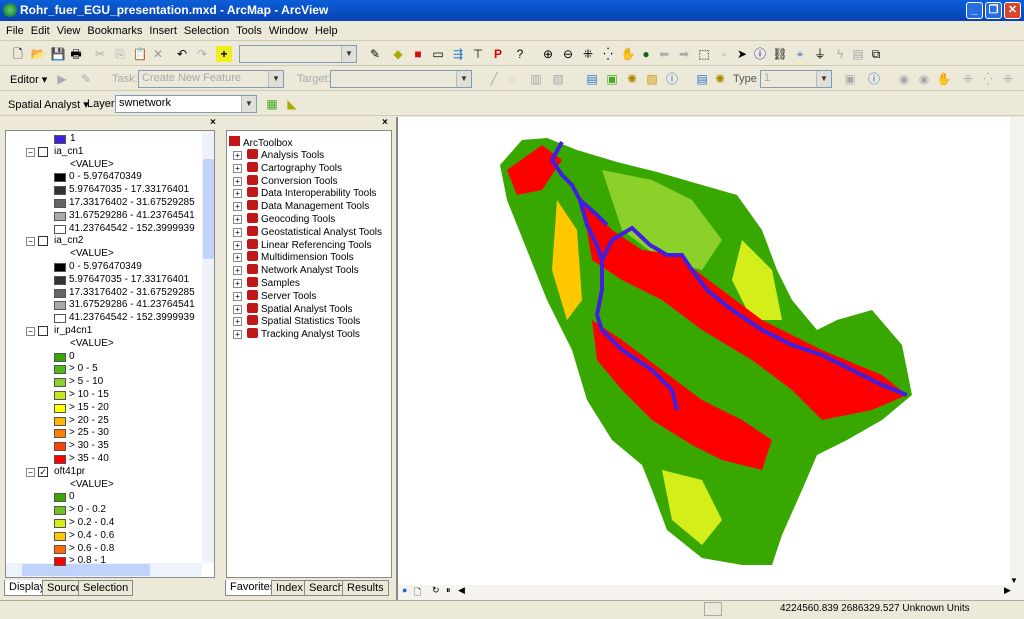  Describe the element at coordinates (69, 31) in the screenshot. I see `menu-view: View` at that location.